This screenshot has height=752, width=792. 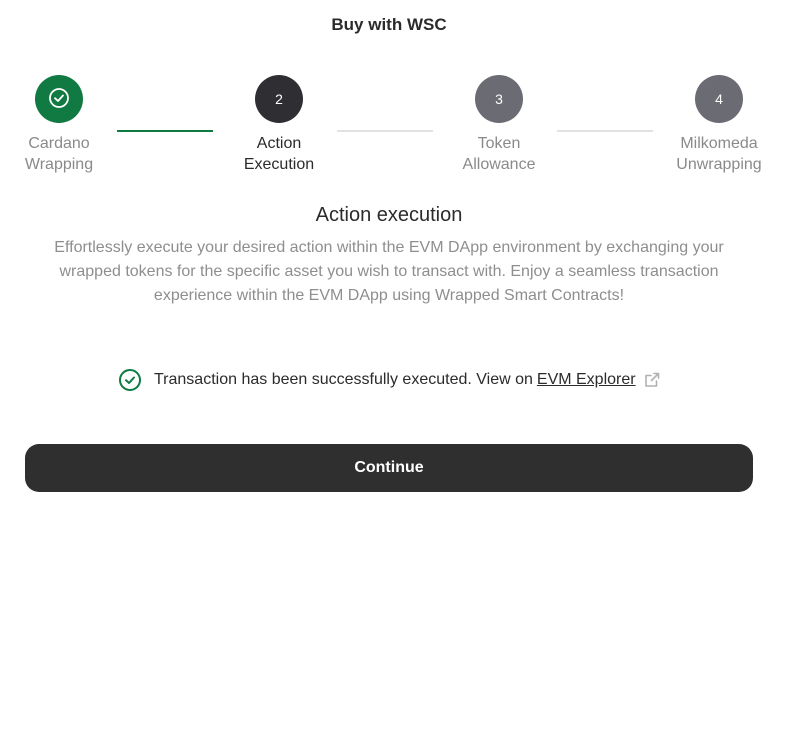 I want to click on step-1-label: Cardano Wrapping, so click(x=59, y=154).